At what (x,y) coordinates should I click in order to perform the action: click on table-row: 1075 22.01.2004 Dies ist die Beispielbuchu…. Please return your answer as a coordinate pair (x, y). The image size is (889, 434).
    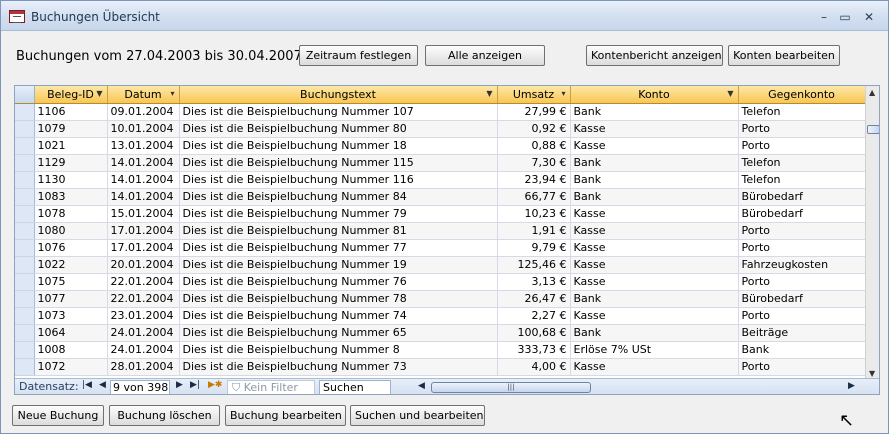
    Looking at the image, I should click on (440, 282).